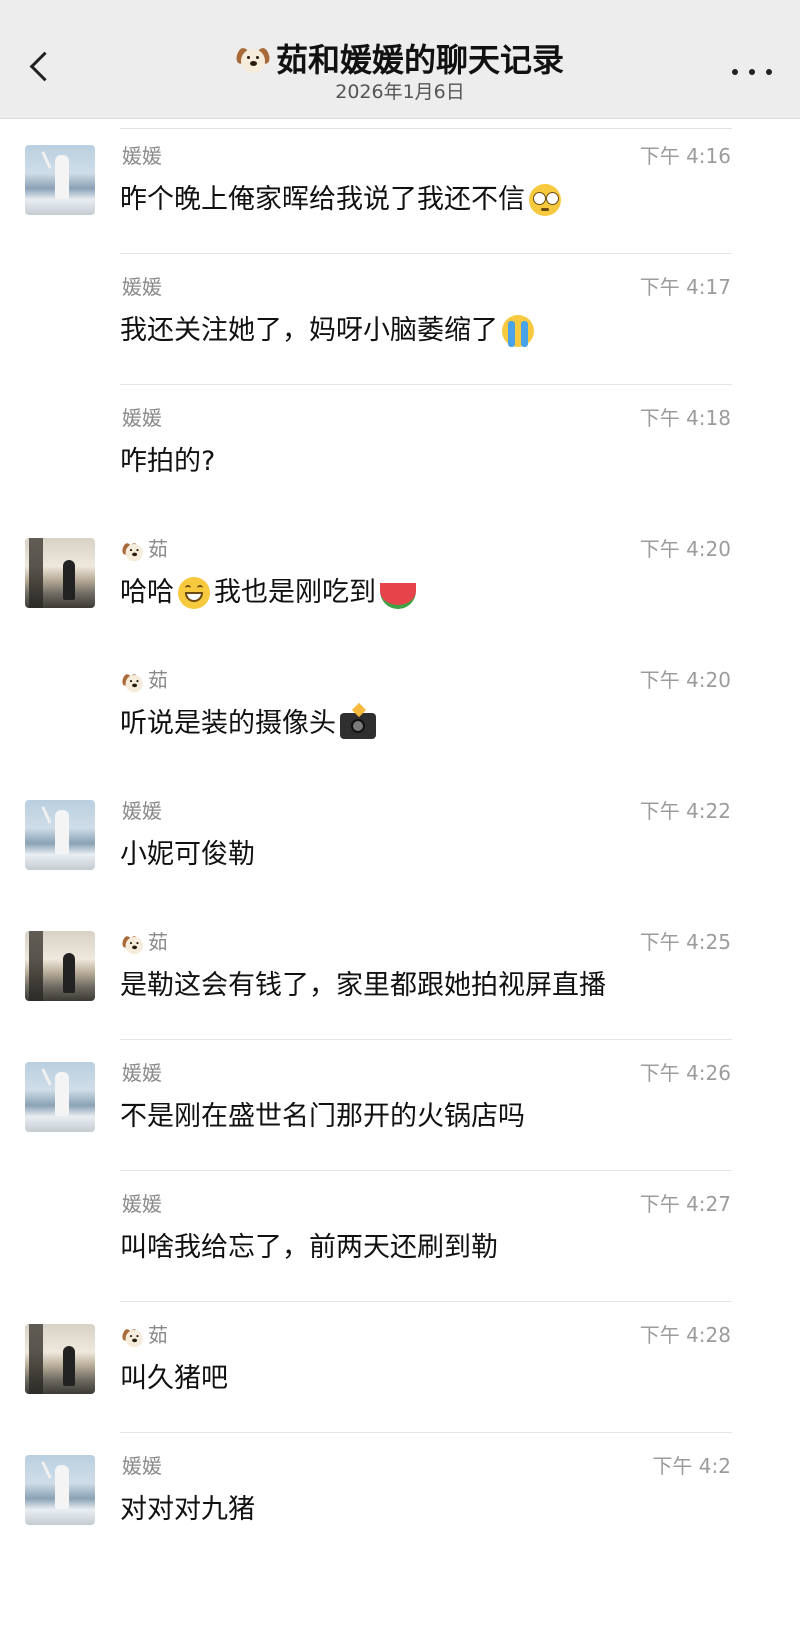  Describe the element at coordinates (400, 450) in the screenshot. I see `message-row: 媛媛 下午 4:18 咋拍的?` at that location.